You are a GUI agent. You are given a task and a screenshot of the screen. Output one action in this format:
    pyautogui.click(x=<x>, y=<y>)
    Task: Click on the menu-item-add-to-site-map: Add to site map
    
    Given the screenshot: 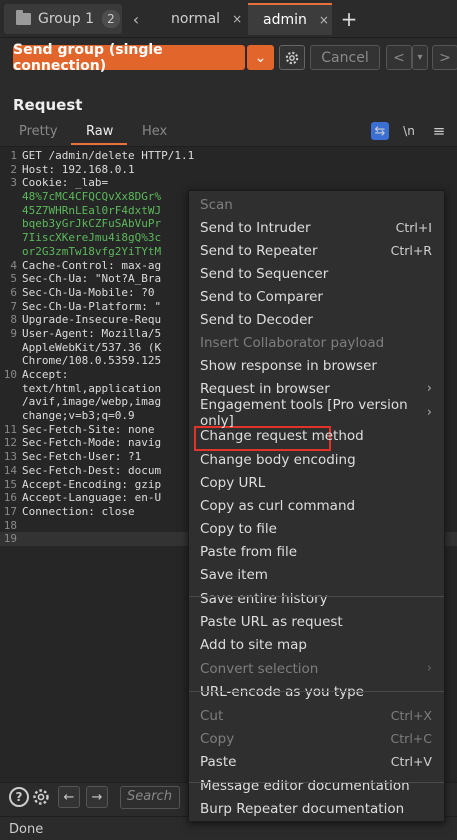 What is the action you would take?
    pyautogui.click(x=316, y=644)
    